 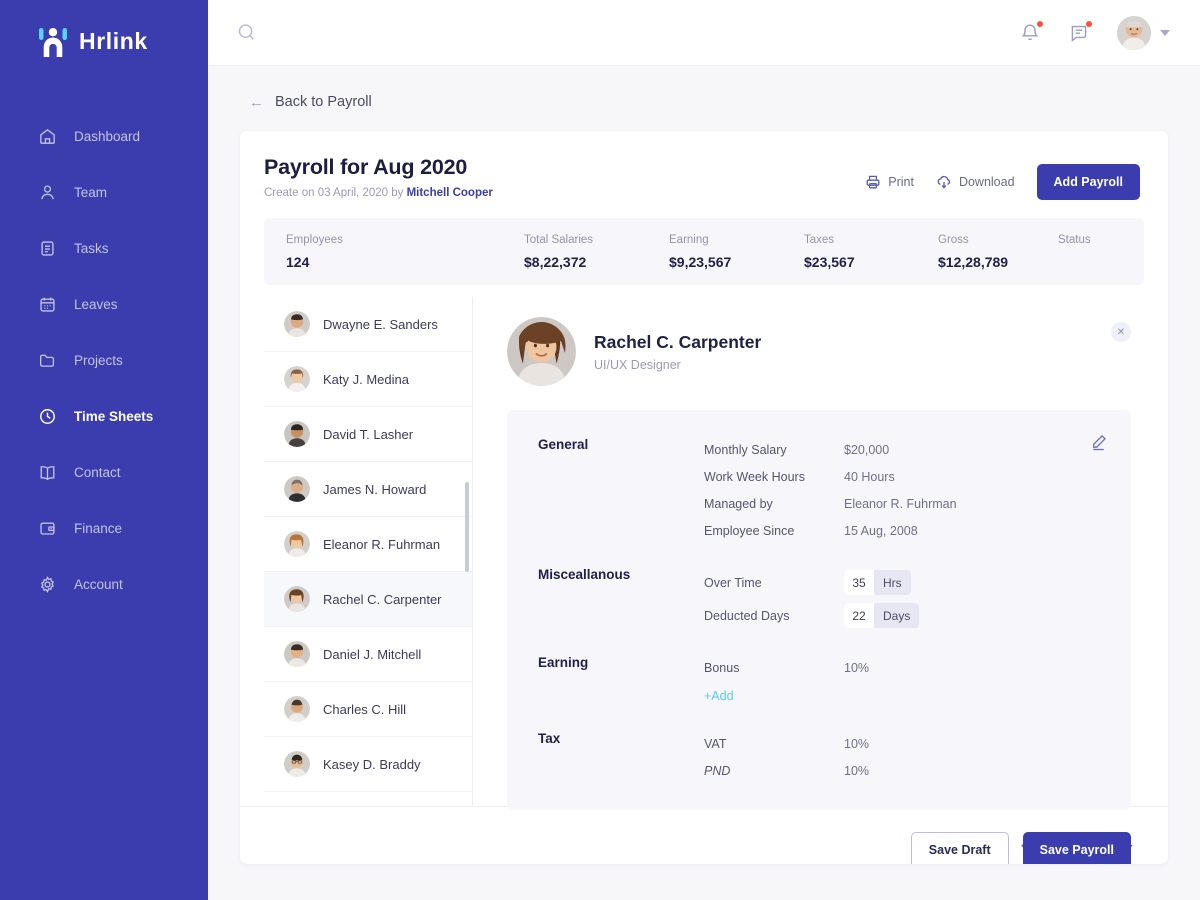 What do you see at coordinates (104, 33) in the screenshot?
I see `brand-logo: Hrlink` at bounding box center [104, 33].